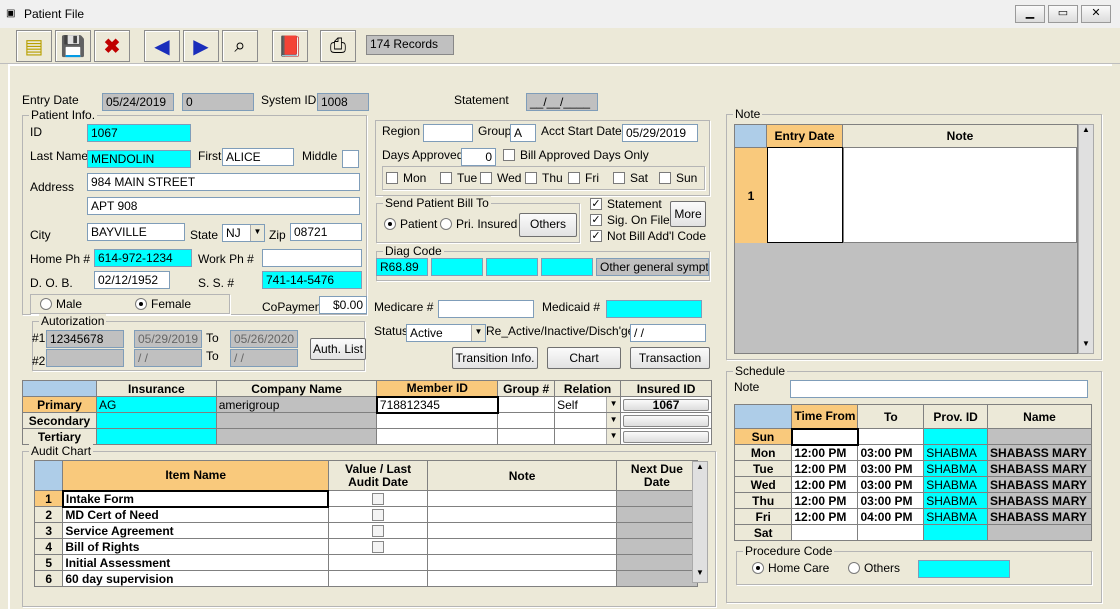 The image size is (1120, 609). What do you see at coordinates (290, 46) in the screenshot?
I see `book-icon: 📕` at bounding box center [290, 46].